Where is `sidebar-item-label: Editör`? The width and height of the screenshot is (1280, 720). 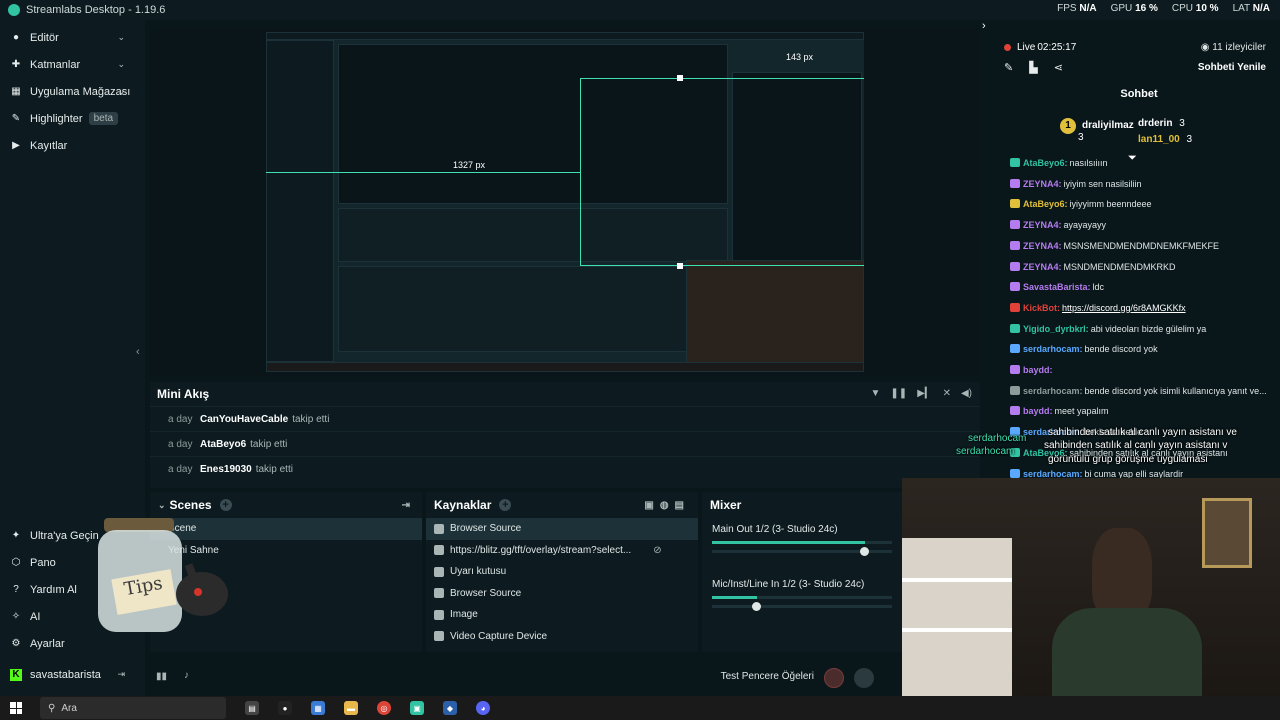 sidebar-item-label: Editör is located at coordinates (44, 37).